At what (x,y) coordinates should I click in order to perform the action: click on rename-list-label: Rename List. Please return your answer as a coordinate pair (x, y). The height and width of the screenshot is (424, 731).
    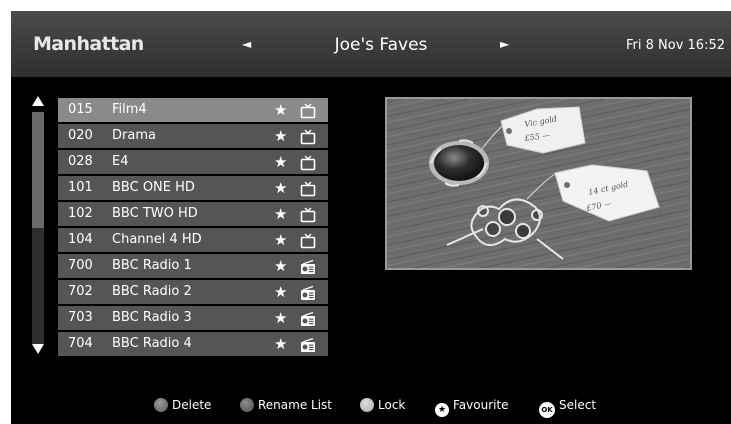
    Looking at the image, I should click on (295, 405).